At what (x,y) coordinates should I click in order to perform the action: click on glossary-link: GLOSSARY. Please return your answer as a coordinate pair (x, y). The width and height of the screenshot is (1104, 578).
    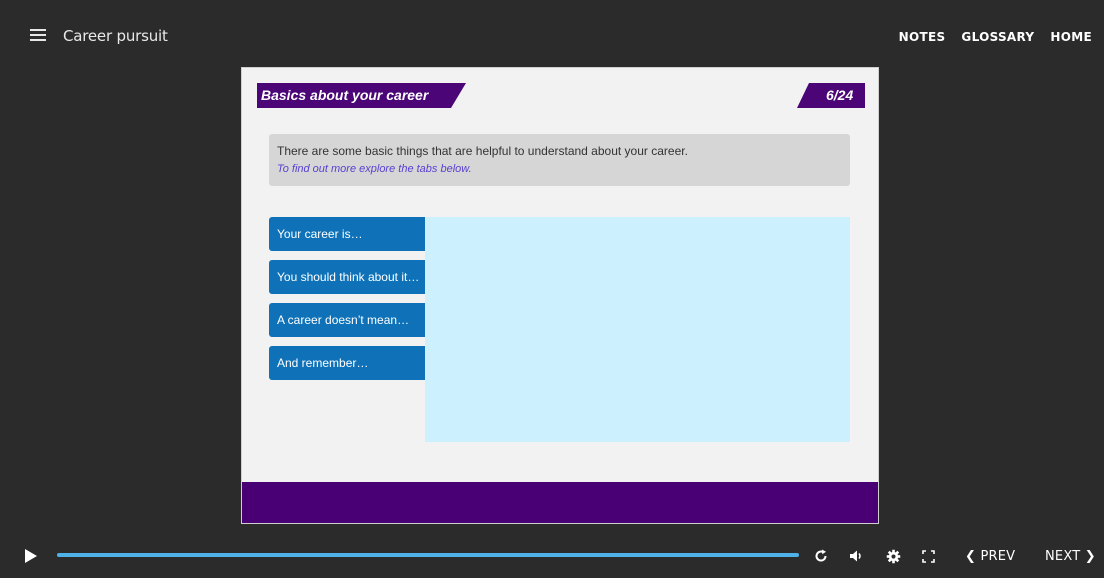
    Looking at the image, I should click on (997, 37).